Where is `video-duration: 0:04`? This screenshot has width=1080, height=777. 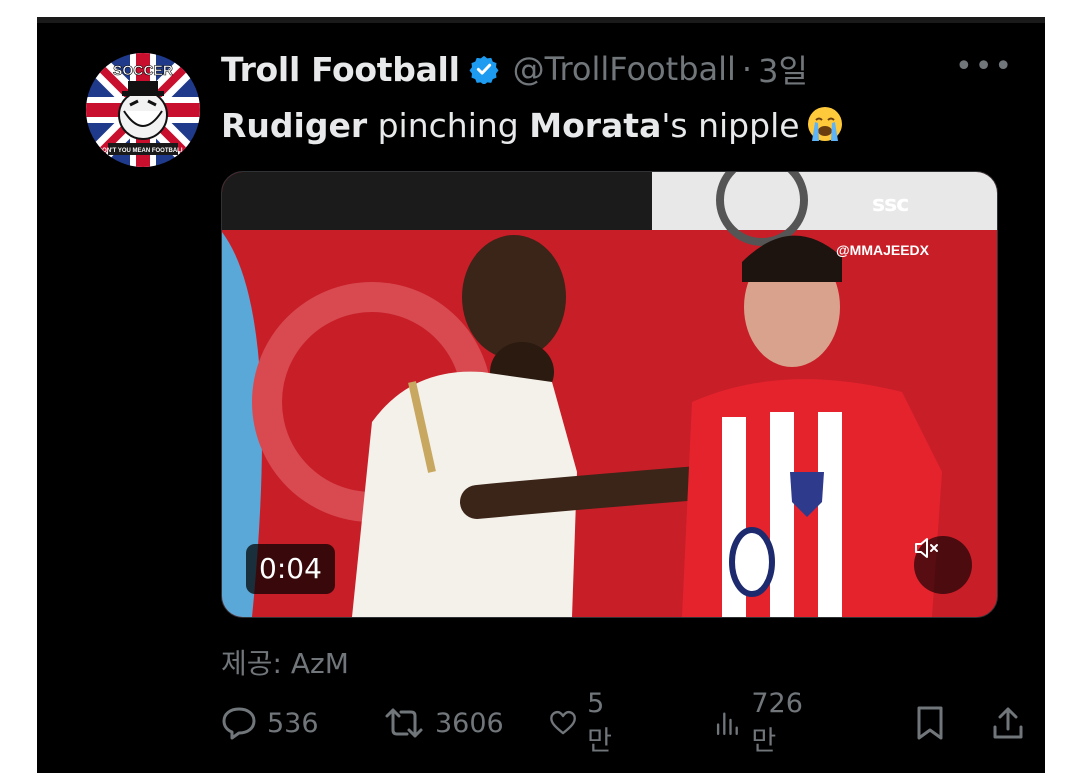 video-duration: 0:04 is located at coordinates (290, 569).